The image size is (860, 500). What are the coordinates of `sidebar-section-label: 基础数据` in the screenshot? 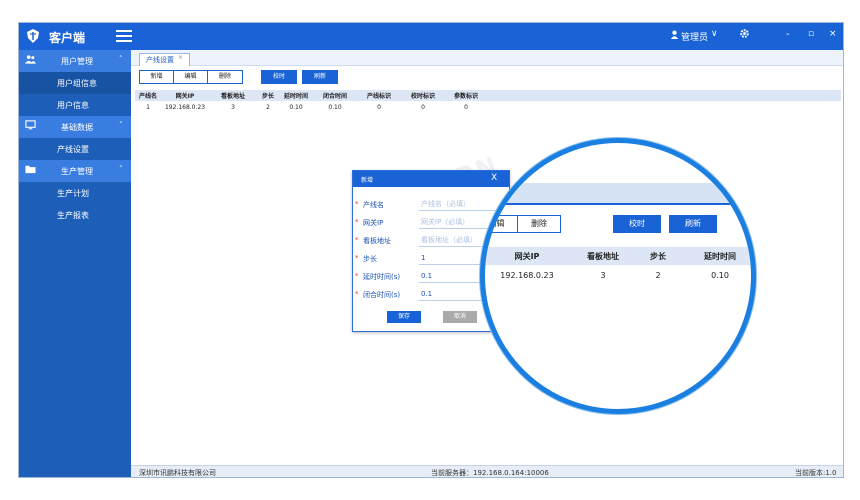 It's located at (77, 127).